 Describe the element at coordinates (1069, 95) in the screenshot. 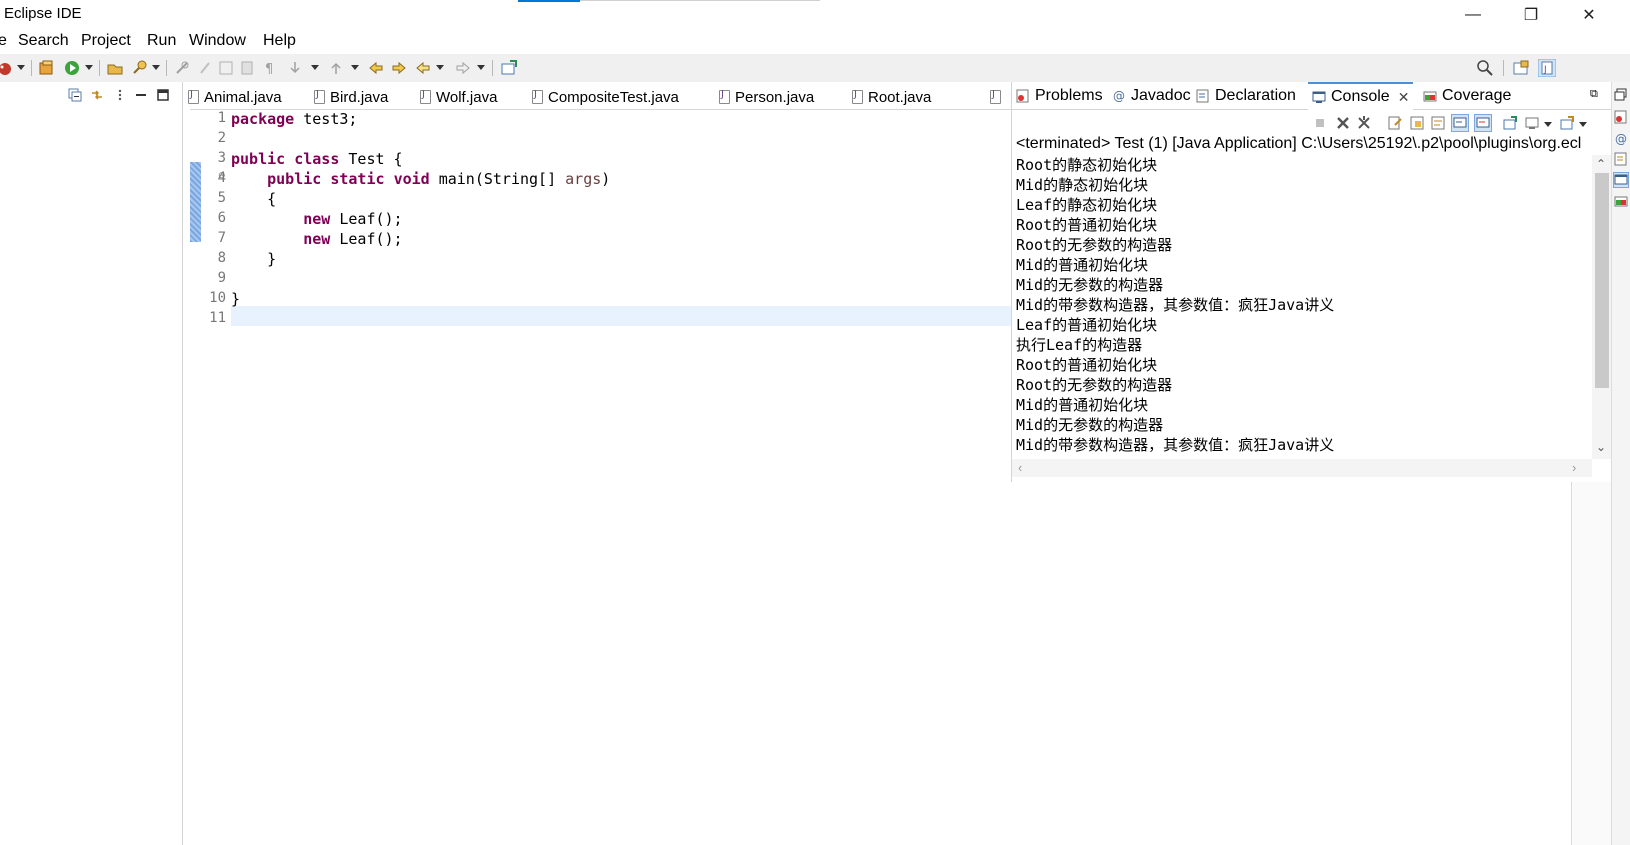

I see `tab-label: Problems` at that location.